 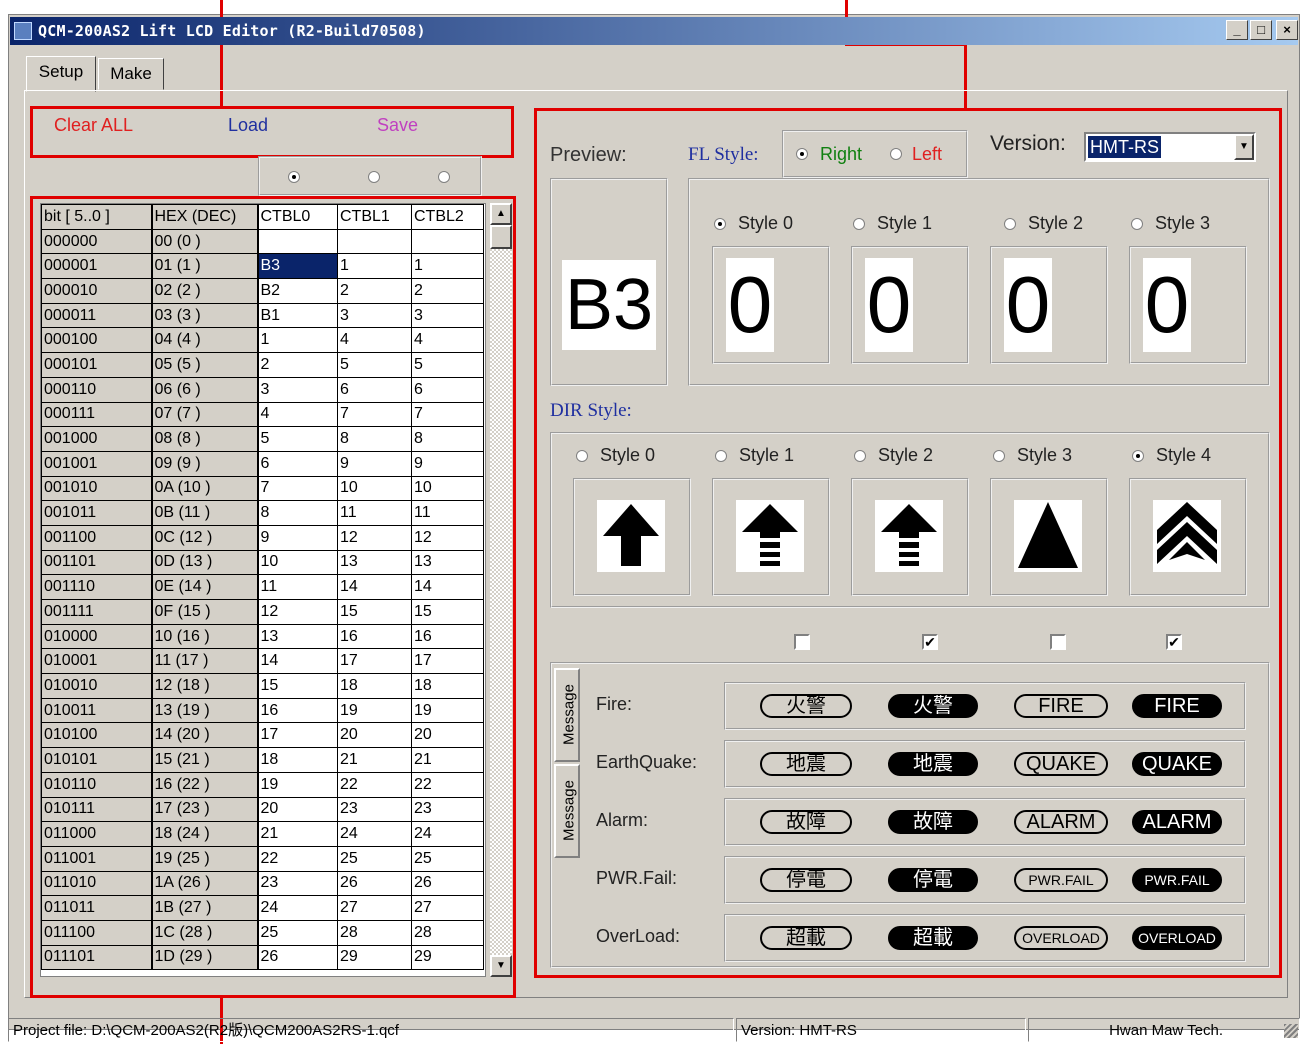 What do you see at coordinates (397, 125) in the screenshot?
I see `save-button: Save` at bounding box center [397, 125].